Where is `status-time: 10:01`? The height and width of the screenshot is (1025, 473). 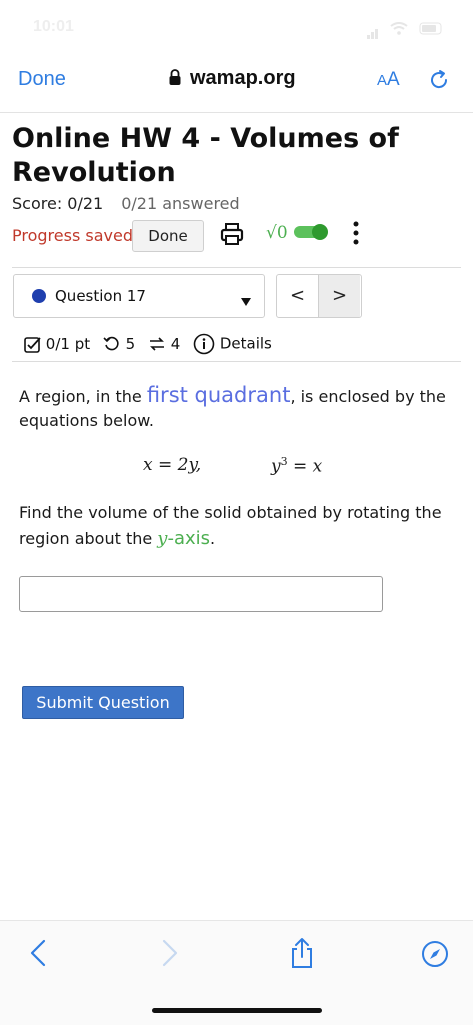 status-time: 10:01 is located at coordinates (53, 26).